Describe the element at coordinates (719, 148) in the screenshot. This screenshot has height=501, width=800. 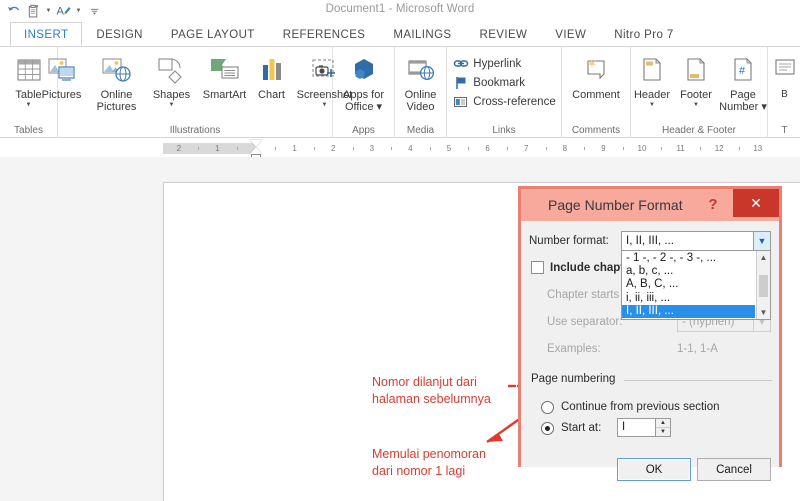
I see `ruler-label-12: 12` at that location.